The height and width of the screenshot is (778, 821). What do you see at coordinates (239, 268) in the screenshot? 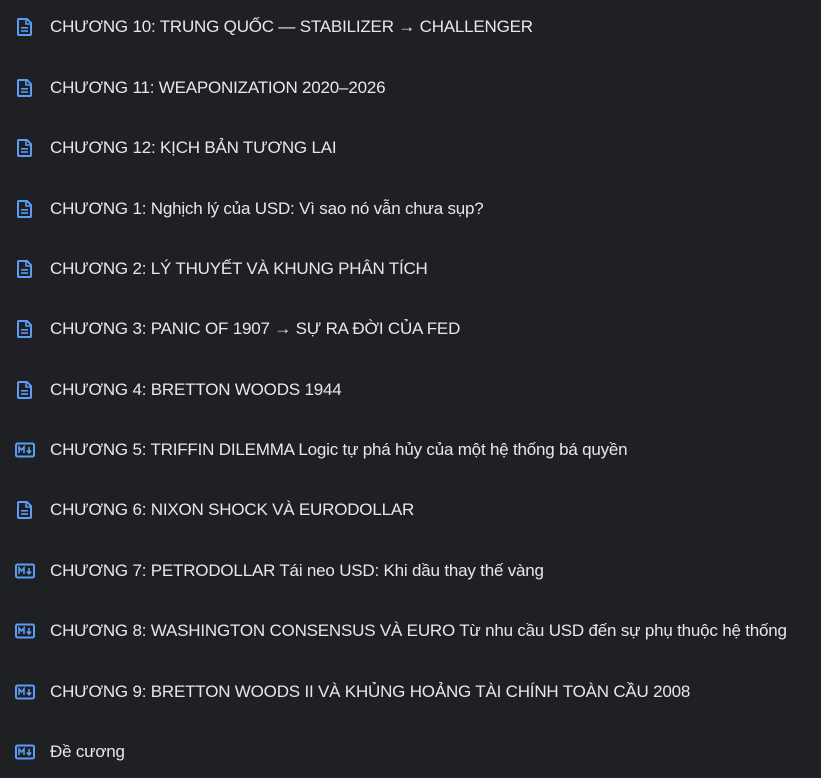
I see `file-label: CHƯƠNG 2: LÝ THUYẾT VÀ KHUNG PHÂN TÍCH` at bounding box center [239, 268].